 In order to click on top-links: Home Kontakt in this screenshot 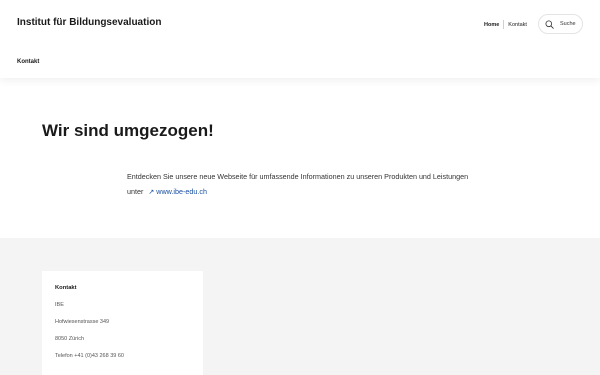, I will do `click(505, 24)`.